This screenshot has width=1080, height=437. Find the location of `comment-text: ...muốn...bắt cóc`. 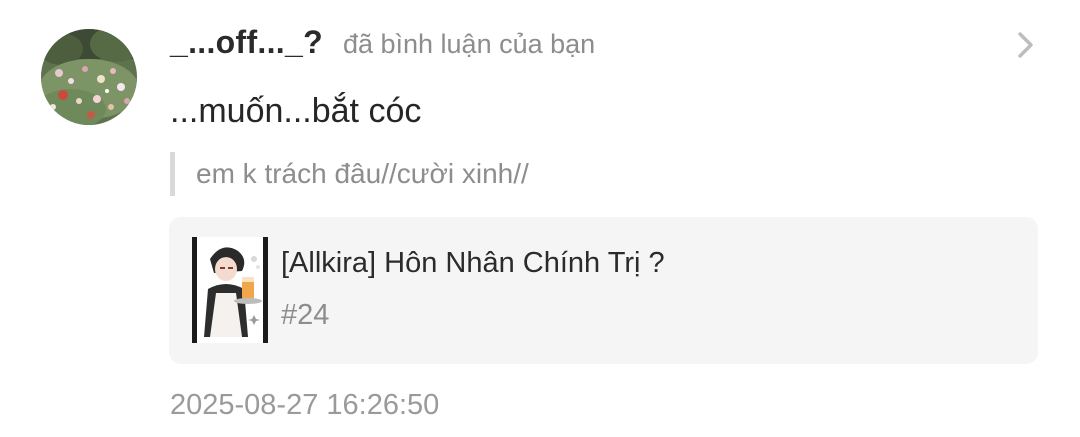

comment-text: ...muốn...bắt cóc is located at coordinates (296, 111).